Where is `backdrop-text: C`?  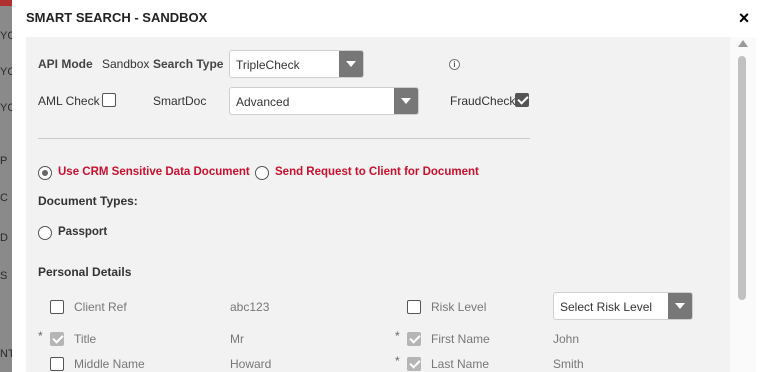 backdrop-text: C is located at coordinates (4, 198).